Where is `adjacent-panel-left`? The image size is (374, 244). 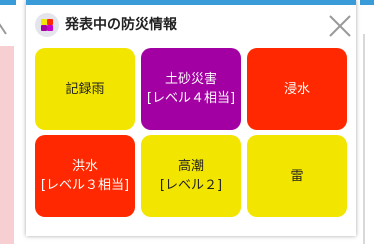
adjacent-panel-left is located at coordinates (8, 122).